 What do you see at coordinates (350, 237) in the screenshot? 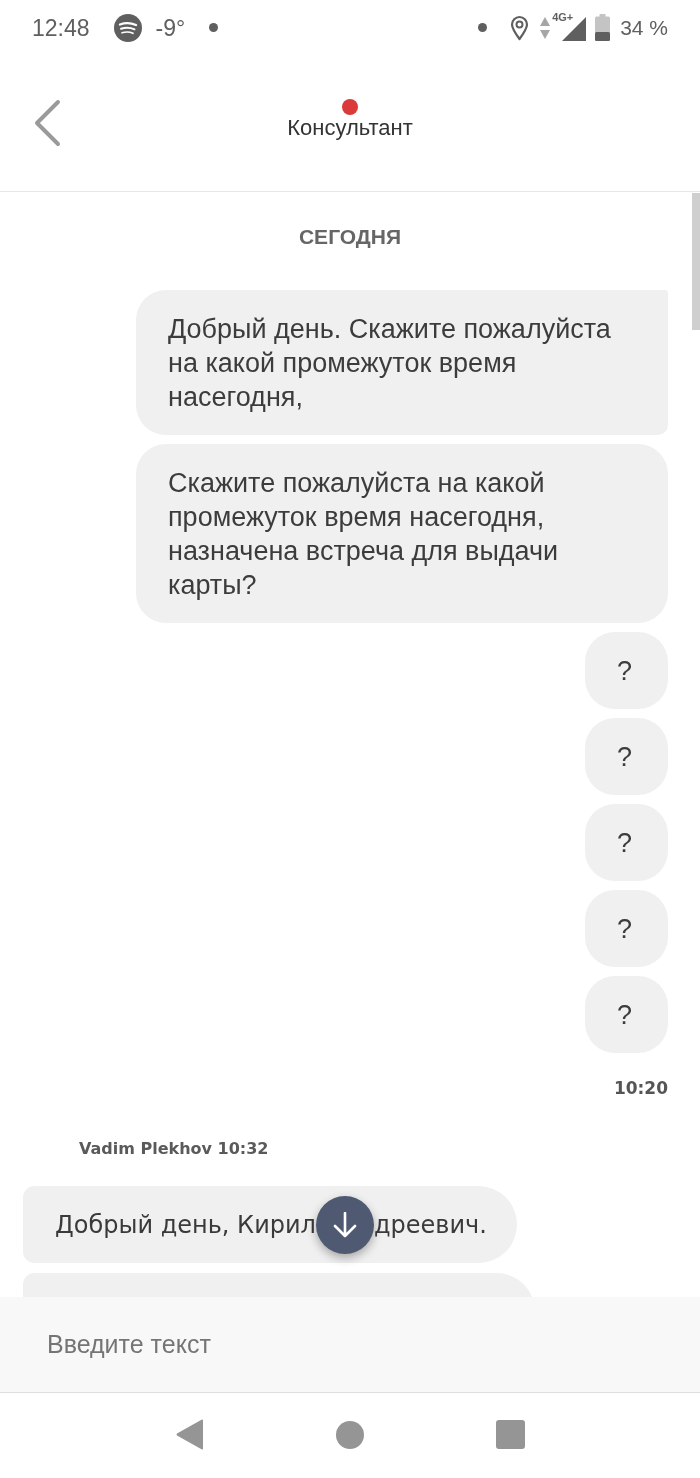
I see `date-divider: СЕГОДНЯ` at bounding box center [350, 237].